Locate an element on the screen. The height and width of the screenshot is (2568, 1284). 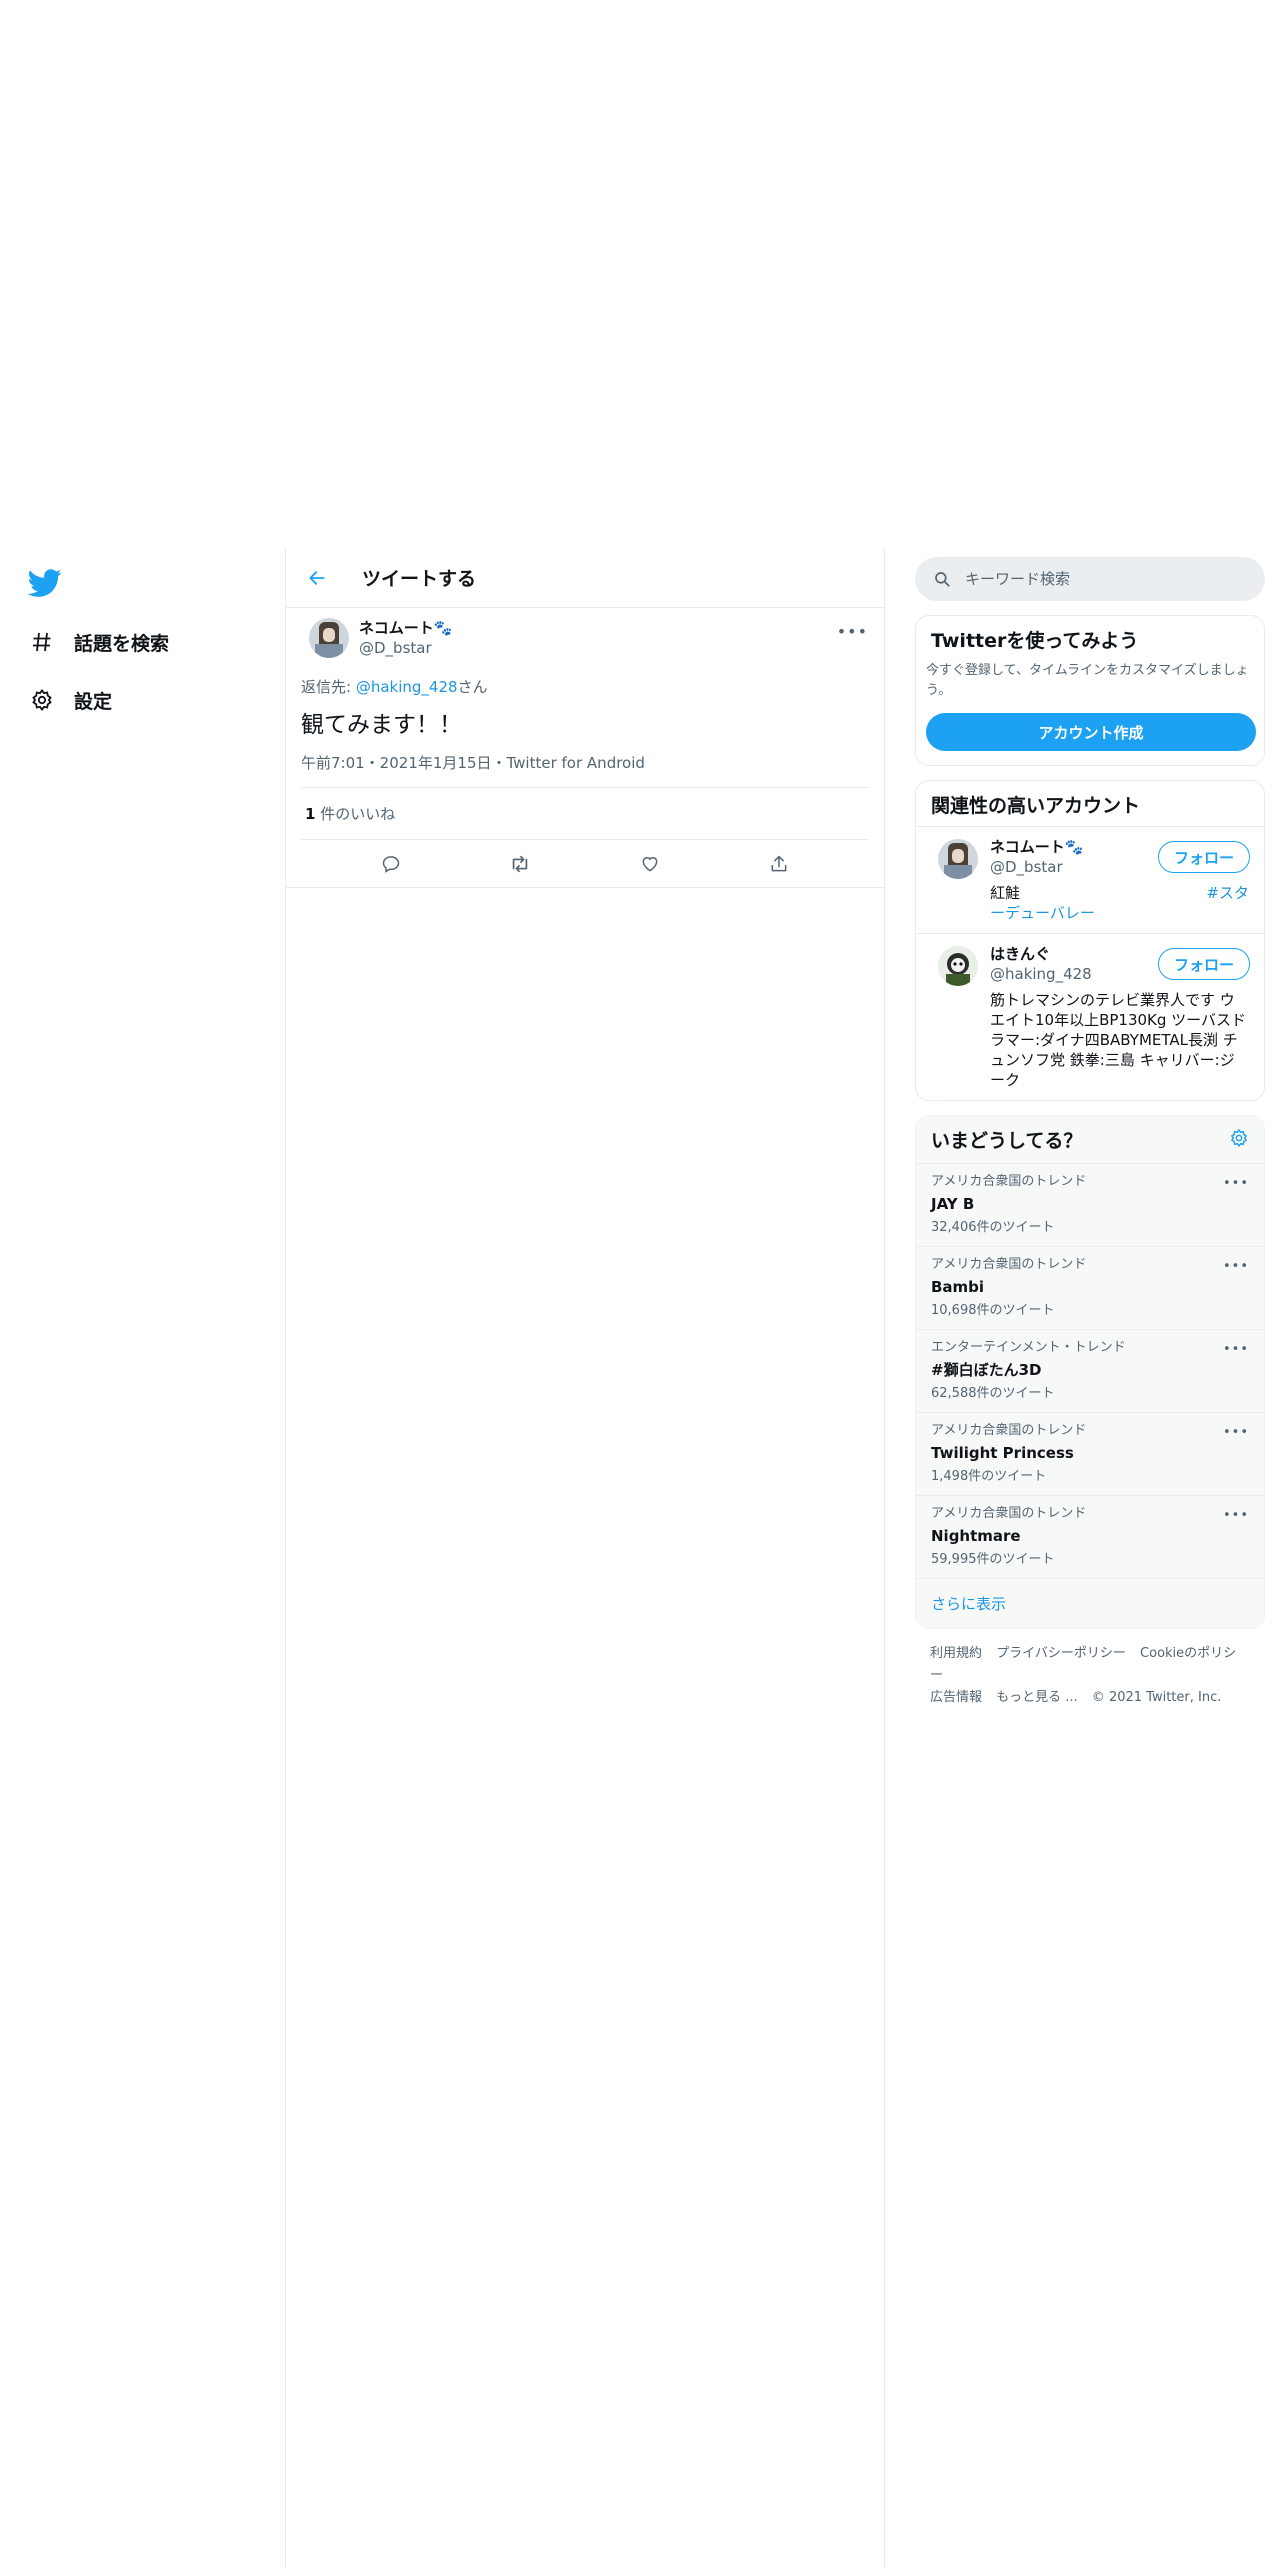
trends-header: いまどうしてる？ is located at coordinates (1090, 1140).